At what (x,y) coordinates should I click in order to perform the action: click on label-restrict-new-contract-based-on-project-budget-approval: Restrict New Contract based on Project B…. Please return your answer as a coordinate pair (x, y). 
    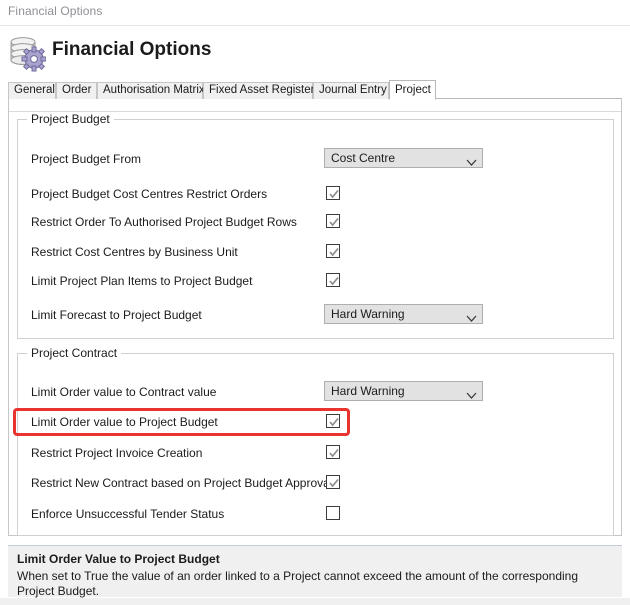
    Looking at the image, I should click on (182, 483).